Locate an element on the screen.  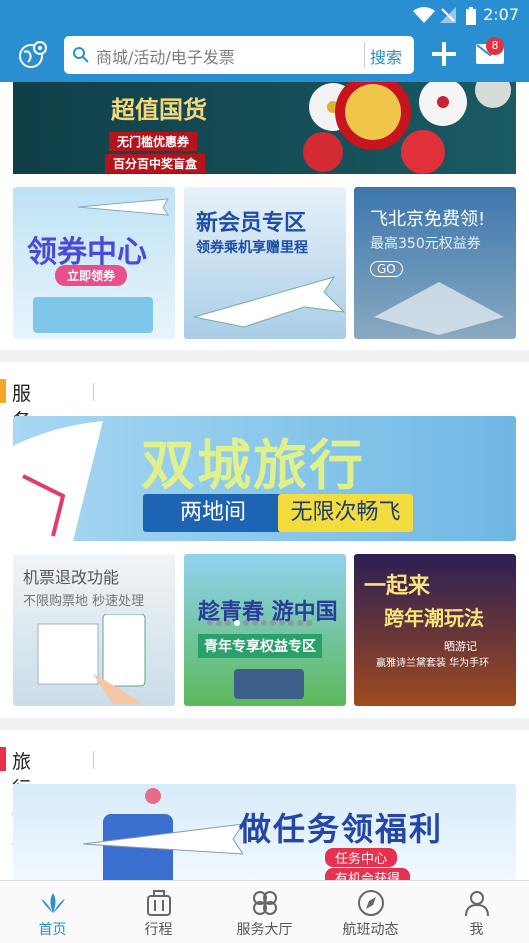
service-card-youth: 趁青春 游中国 青年专享权益专区 is located at coordinates (265, 630).